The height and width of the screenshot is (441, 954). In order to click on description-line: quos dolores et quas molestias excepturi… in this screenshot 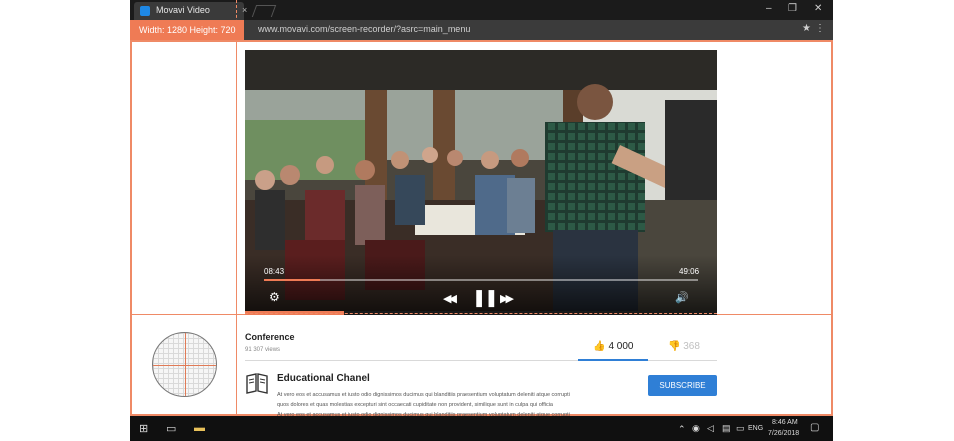, I will do `click(415, 405)`.